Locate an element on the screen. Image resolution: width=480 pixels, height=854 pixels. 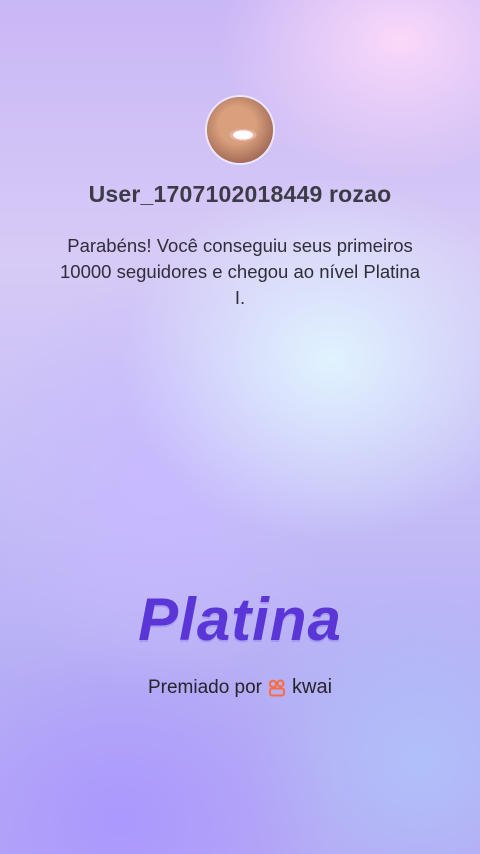
level-title: Platina is located at coordinates (240, 619).